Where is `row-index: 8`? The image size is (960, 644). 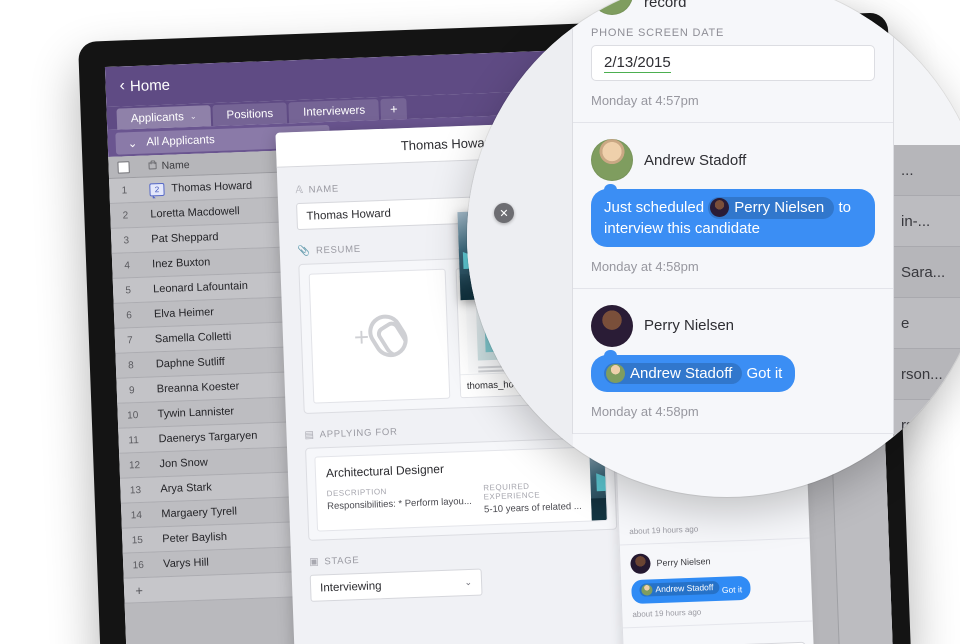 row-index: 8 is located at coordinates (130, 365).